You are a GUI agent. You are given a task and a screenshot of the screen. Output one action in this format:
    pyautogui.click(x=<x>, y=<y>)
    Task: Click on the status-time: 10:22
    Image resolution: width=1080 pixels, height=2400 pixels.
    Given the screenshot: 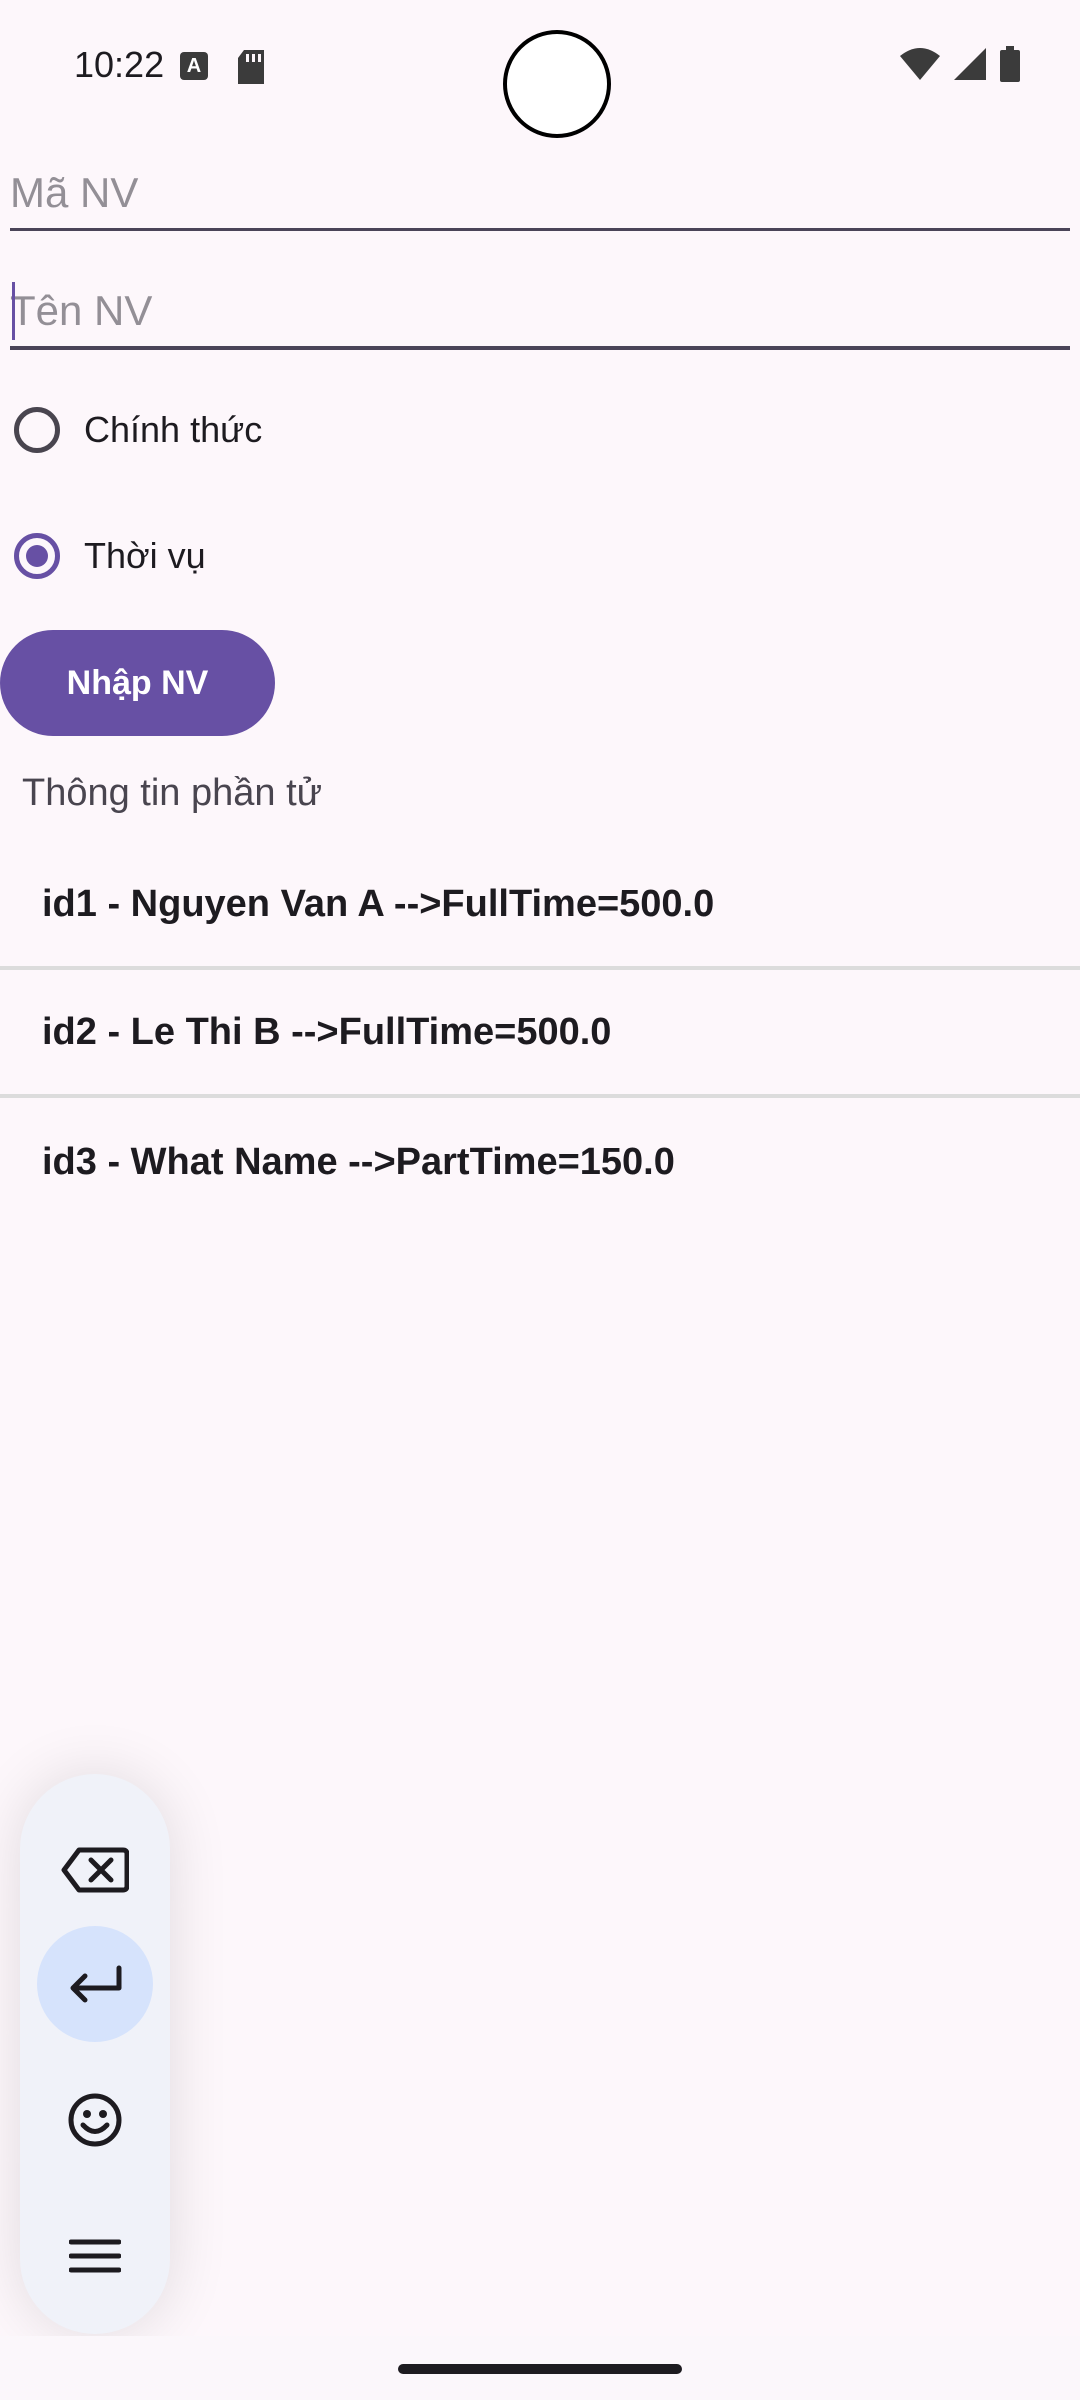 What is the action you would take?
    pyautogui.click(x=119, y=64)
    